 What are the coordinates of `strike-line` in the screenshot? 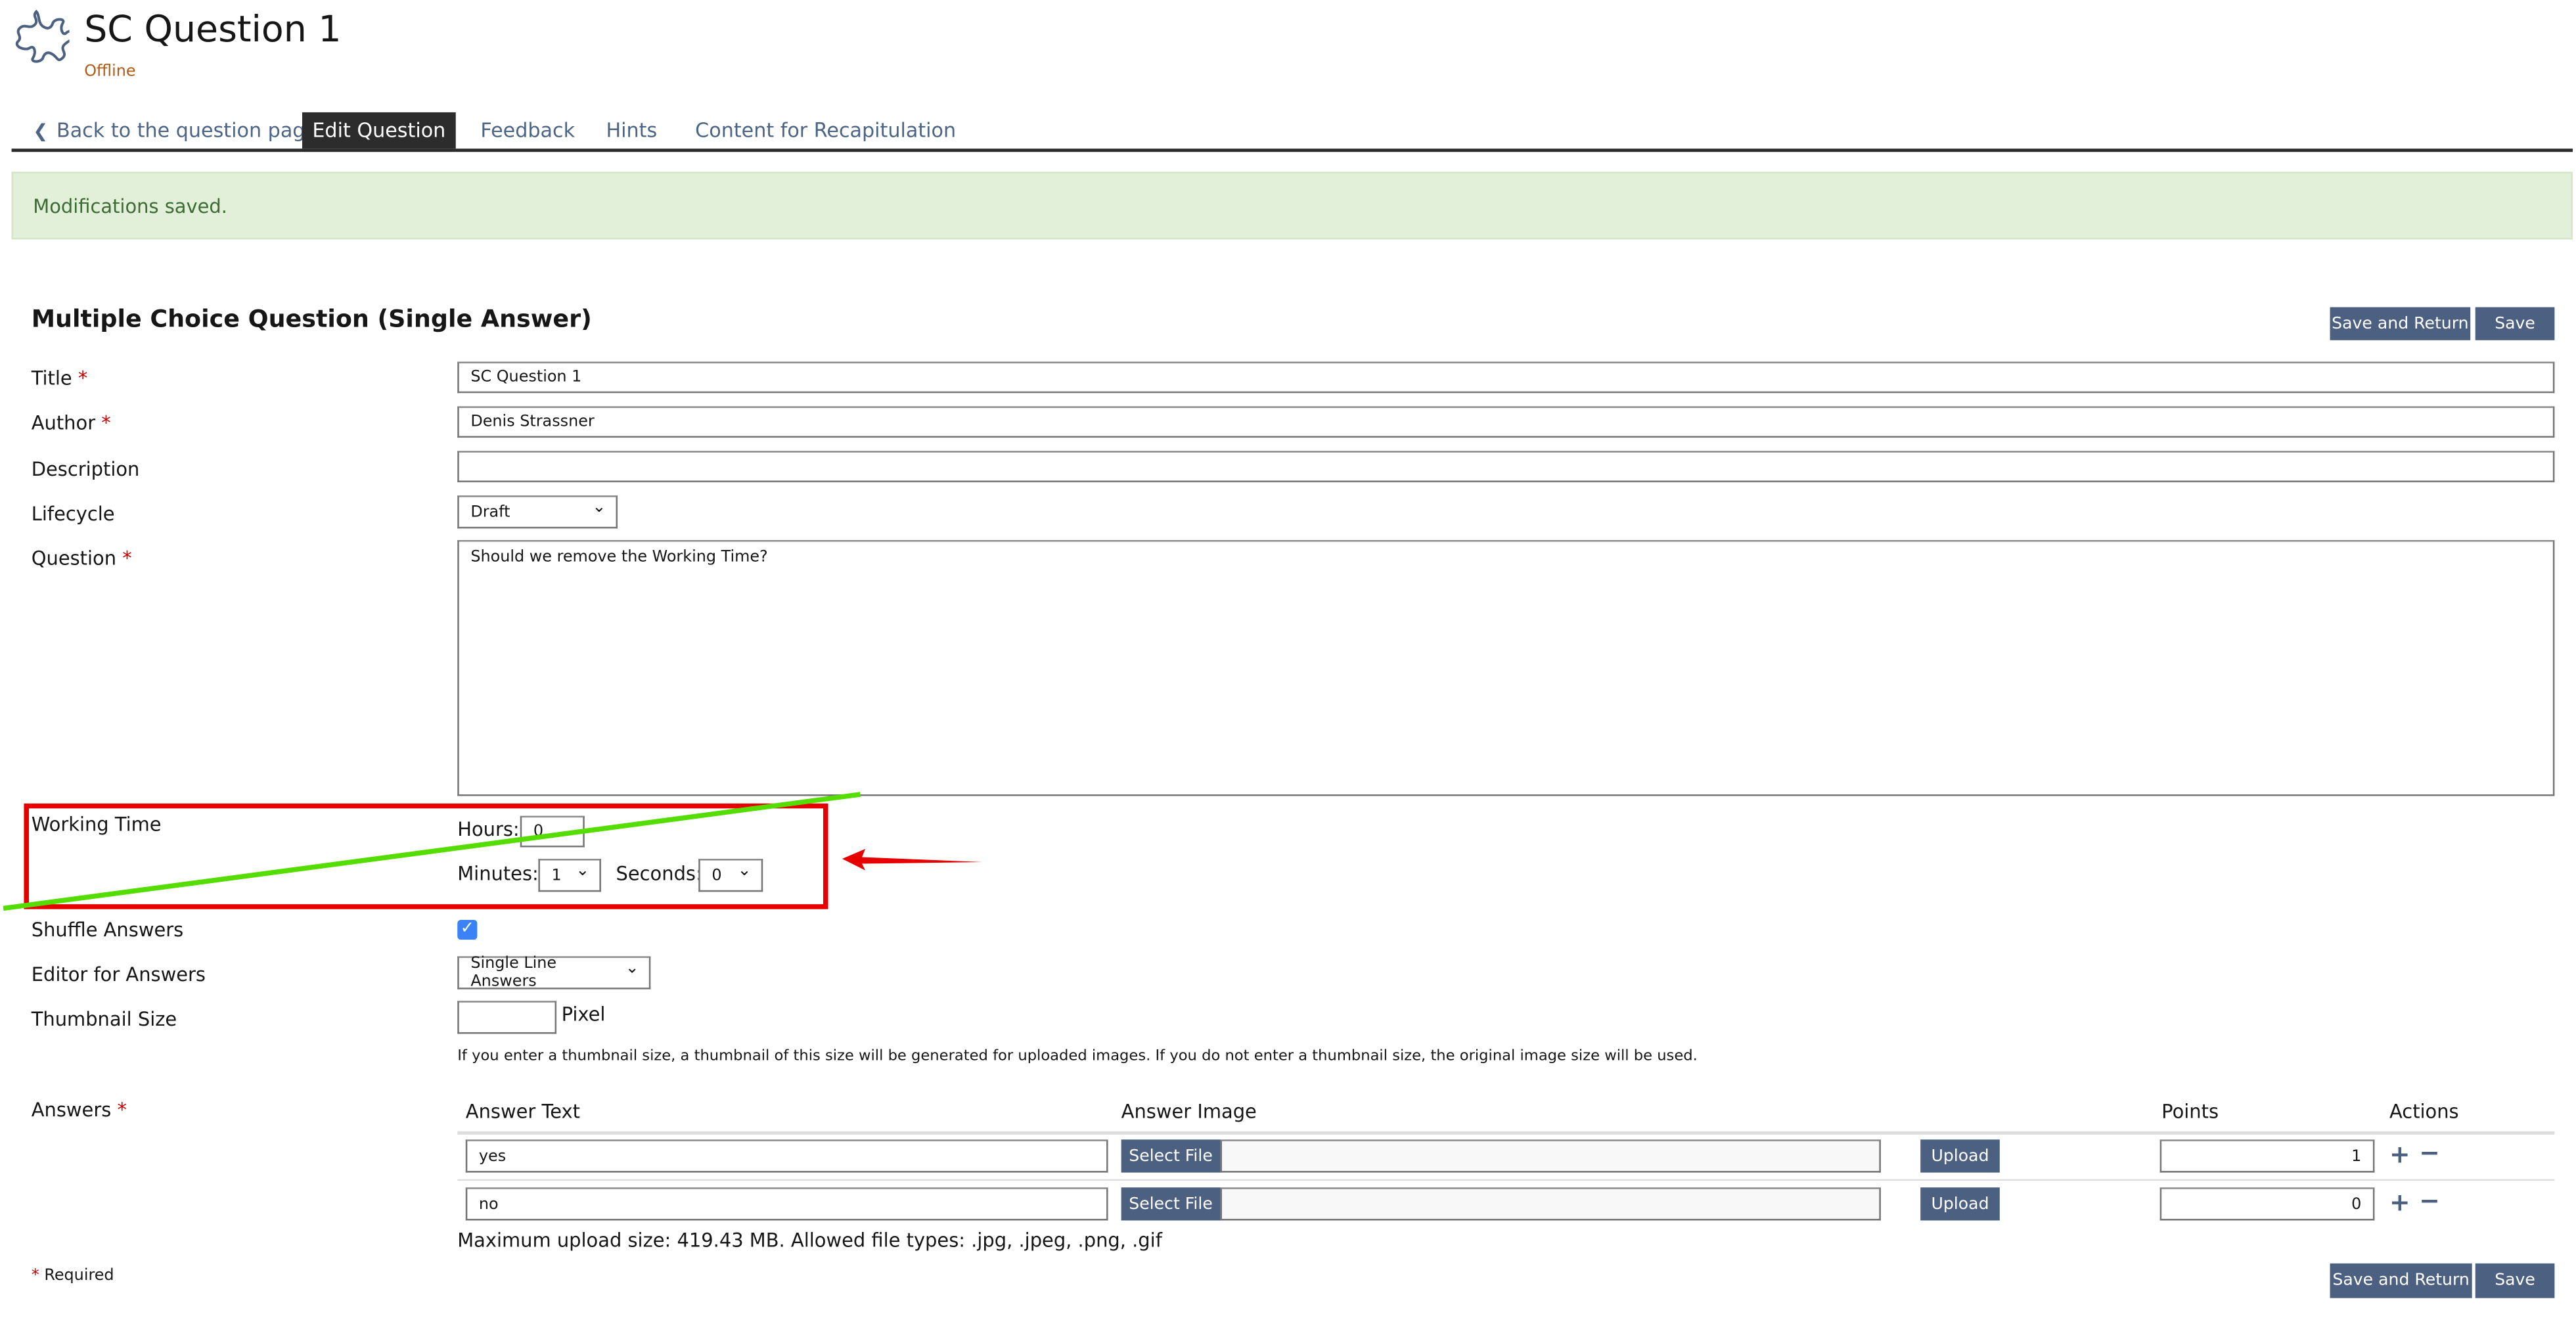 It's located at (432, 851).